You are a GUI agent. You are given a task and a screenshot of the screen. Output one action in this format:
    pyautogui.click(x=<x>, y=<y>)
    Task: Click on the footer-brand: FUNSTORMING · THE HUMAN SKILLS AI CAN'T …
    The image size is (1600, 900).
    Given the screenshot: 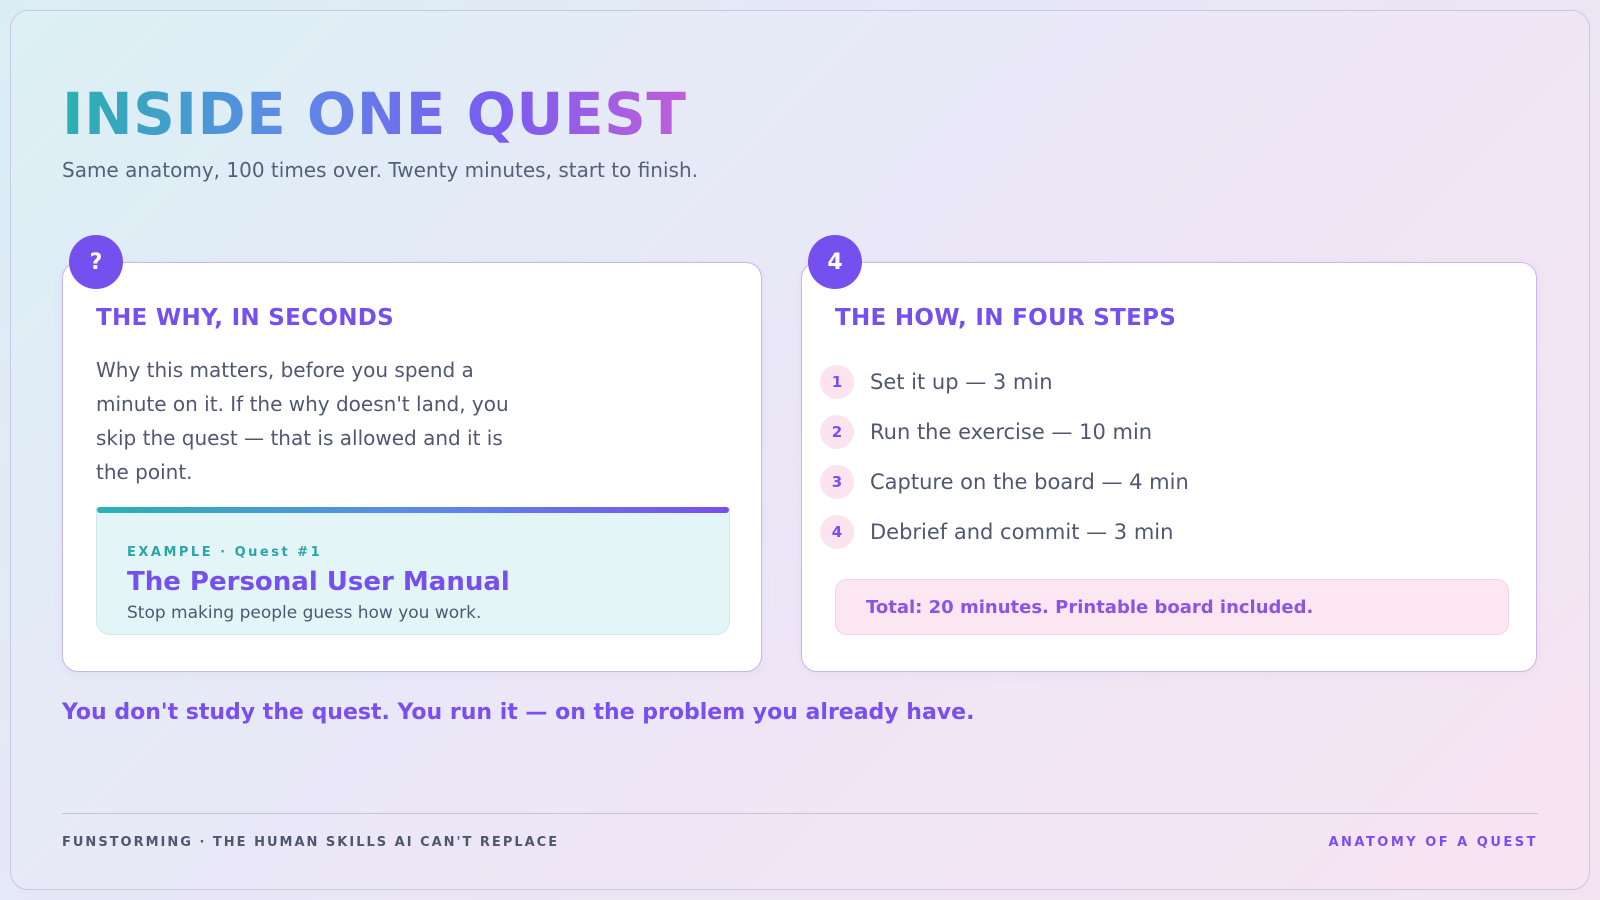 What is the action you would take?
    pyautogui.click(x=311, y=842)
    